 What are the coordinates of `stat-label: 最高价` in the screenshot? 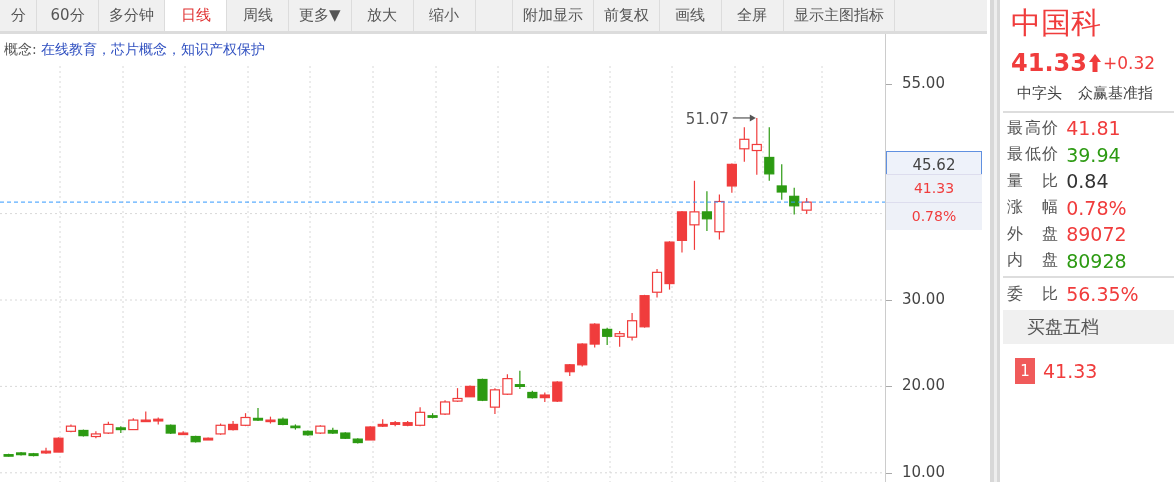 It's located at (1033, 128).